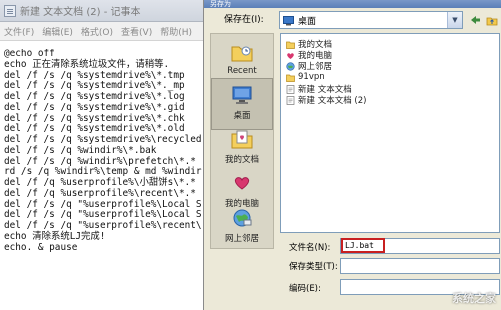  I want to click on network-icon, so click(290, 66).